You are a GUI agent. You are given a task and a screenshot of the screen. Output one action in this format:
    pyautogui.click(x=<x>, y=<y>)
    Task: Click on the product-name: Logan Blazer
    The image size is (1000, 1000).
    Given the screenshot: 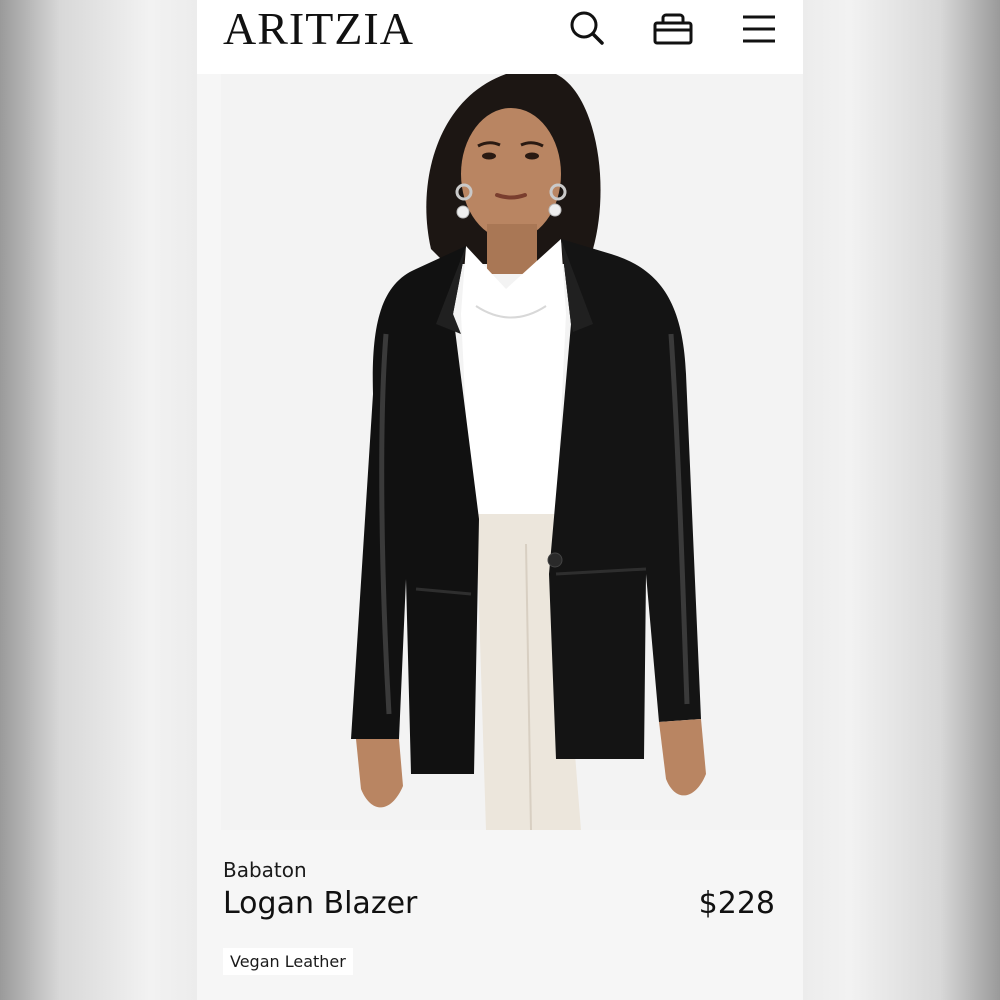 What is the action you would take?
    pyautogui.click(x=320, y=903)
    